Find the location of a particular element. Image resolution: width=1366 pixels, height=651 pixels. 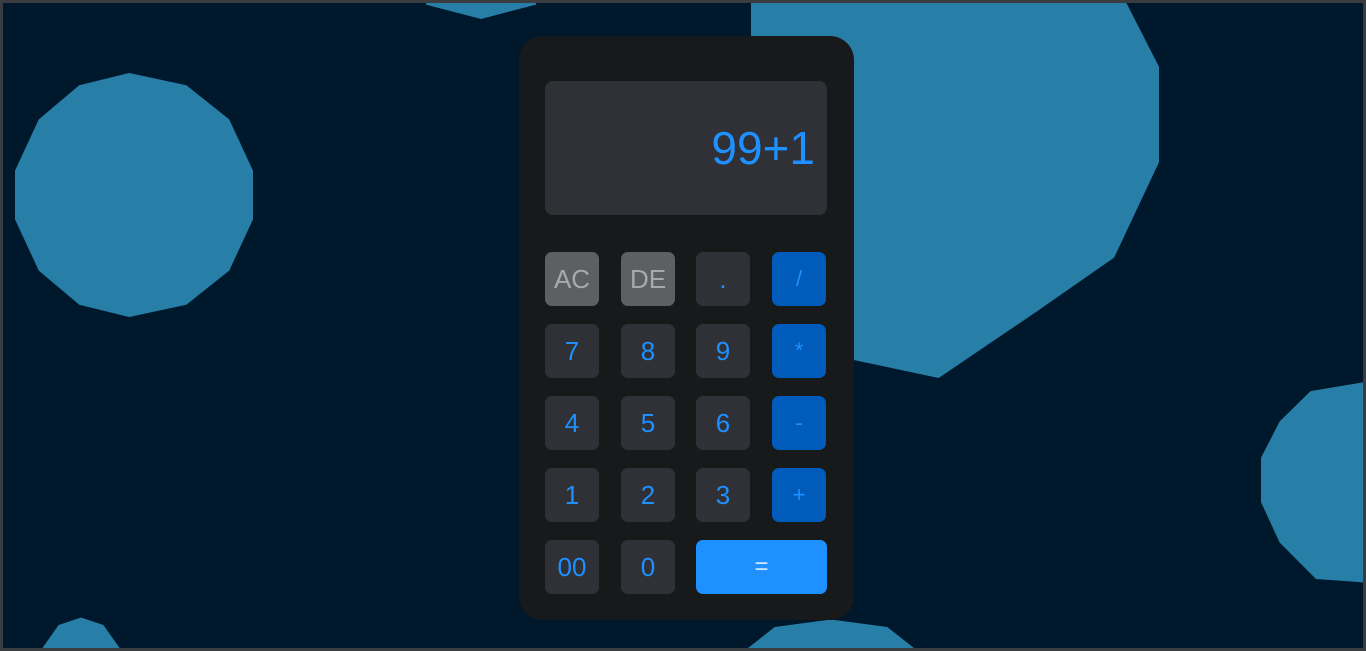

delete-button: DE is located at coordinates (648, 279).